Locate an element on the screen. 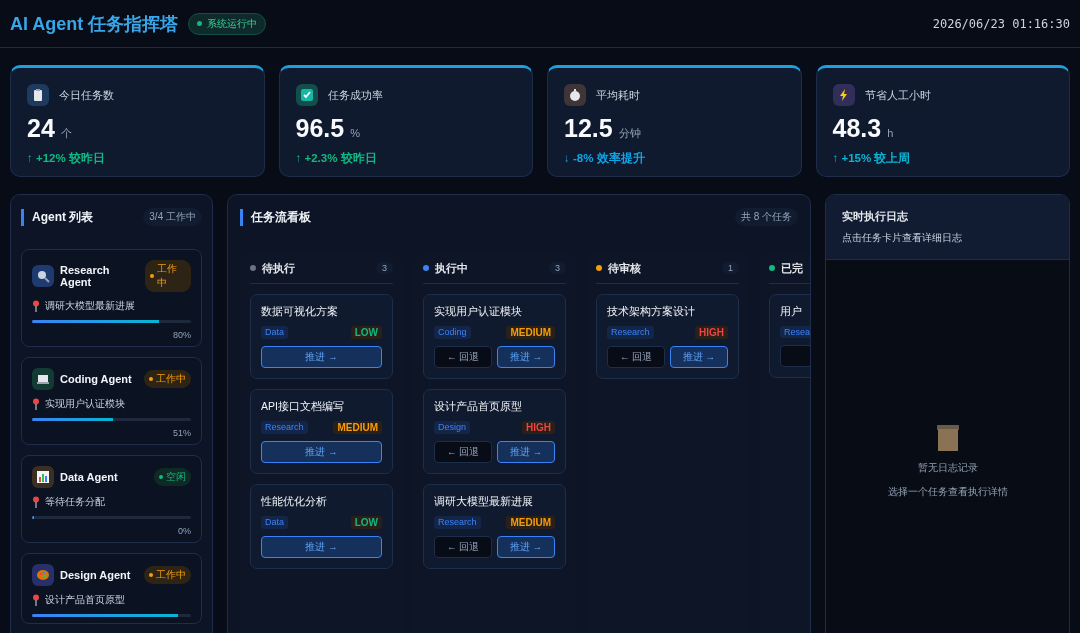  column-title: 待执行 is located at coordinates (279, 268).